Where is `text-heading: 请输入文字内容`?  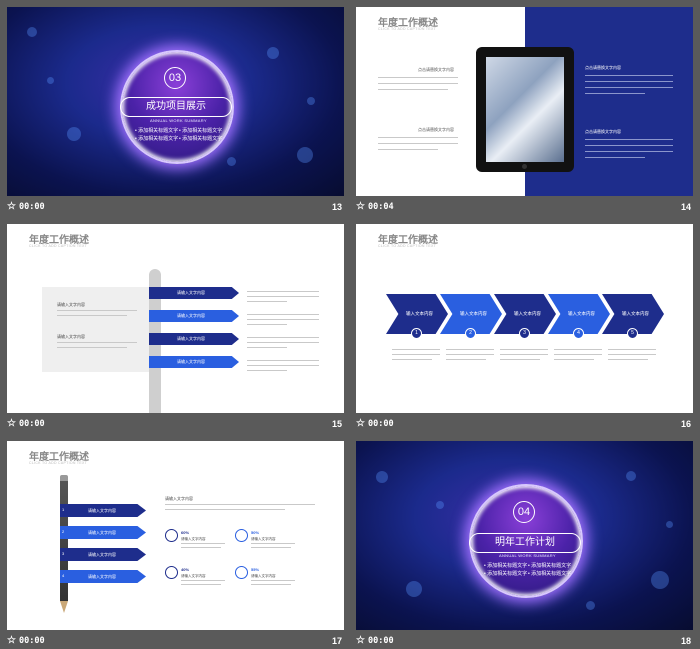 text-heading: 请输入文字内容 is located at coordinates (179, 498).